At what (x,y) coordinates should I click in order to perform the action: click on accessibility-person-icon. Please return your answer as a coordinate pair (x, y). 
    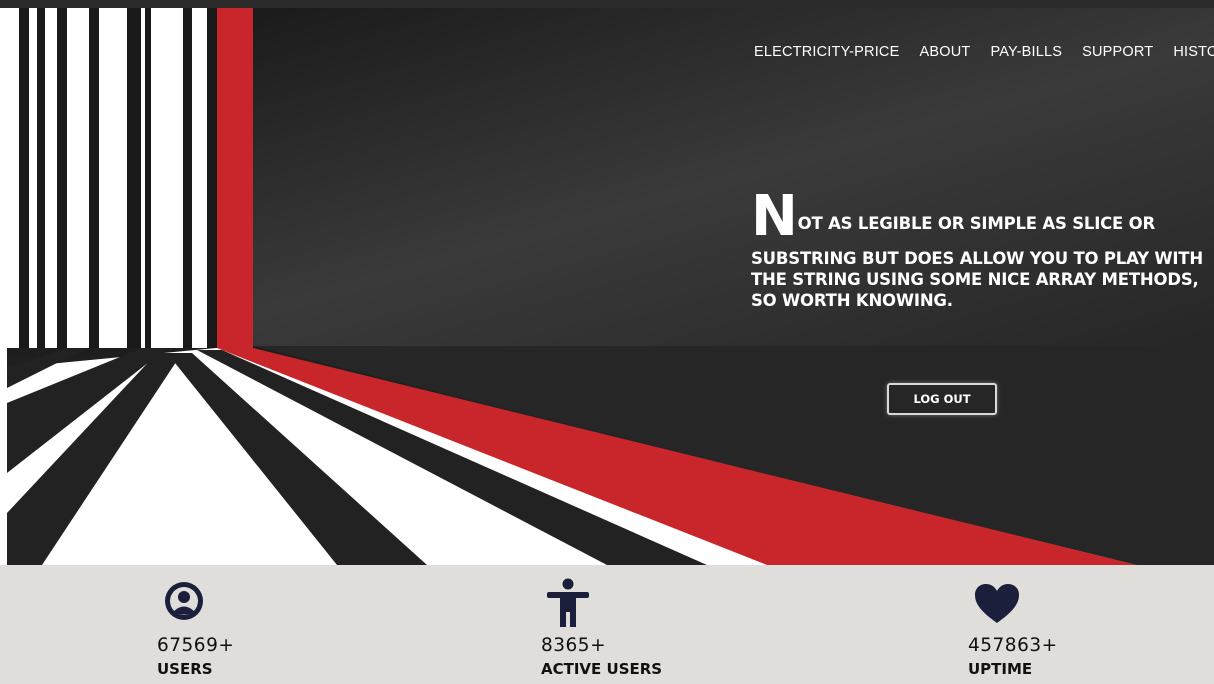
    Looking at the image, I should click on (568, 602).